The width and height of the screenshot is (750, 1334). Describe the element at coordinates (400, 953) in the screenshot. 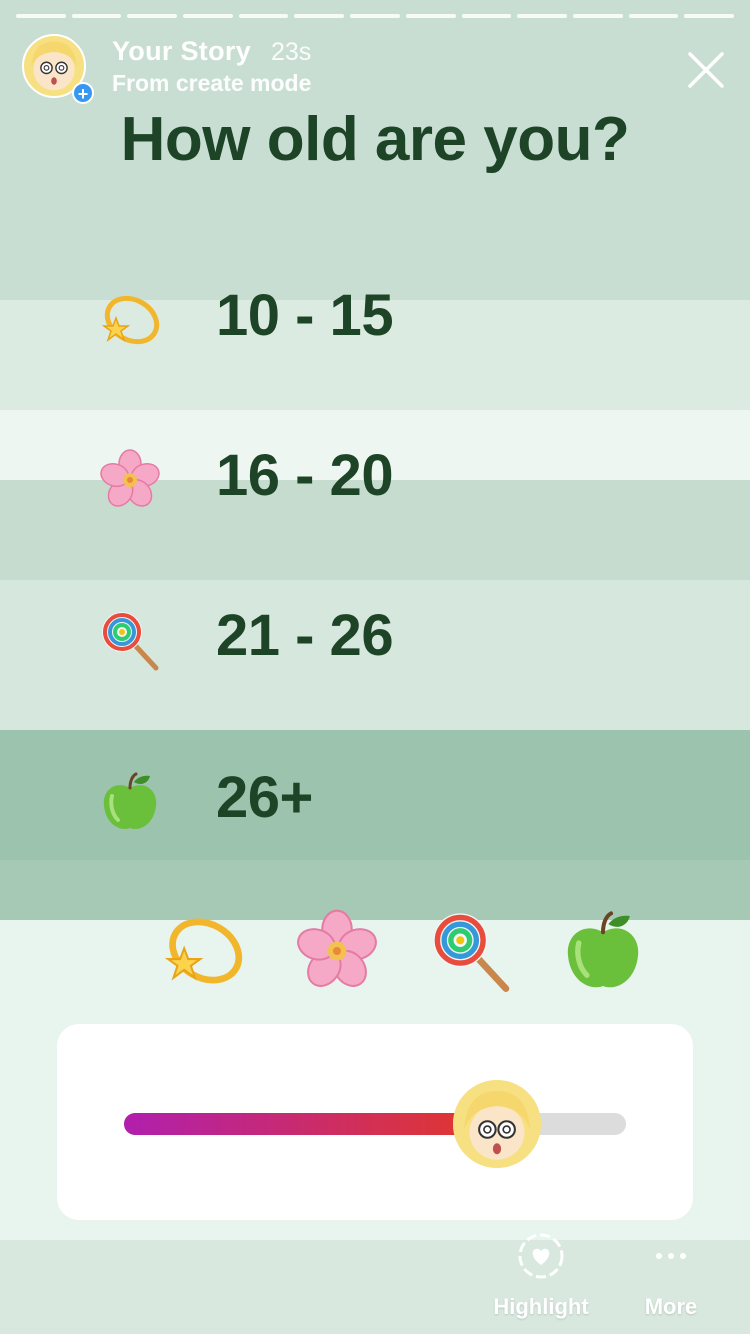

I see `slider-emoji-row` at that location.